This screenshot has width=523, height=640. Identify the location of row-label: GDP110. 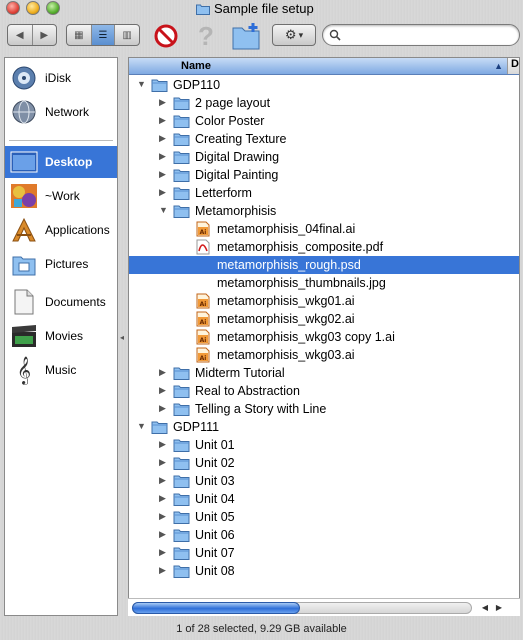
(197, 85).